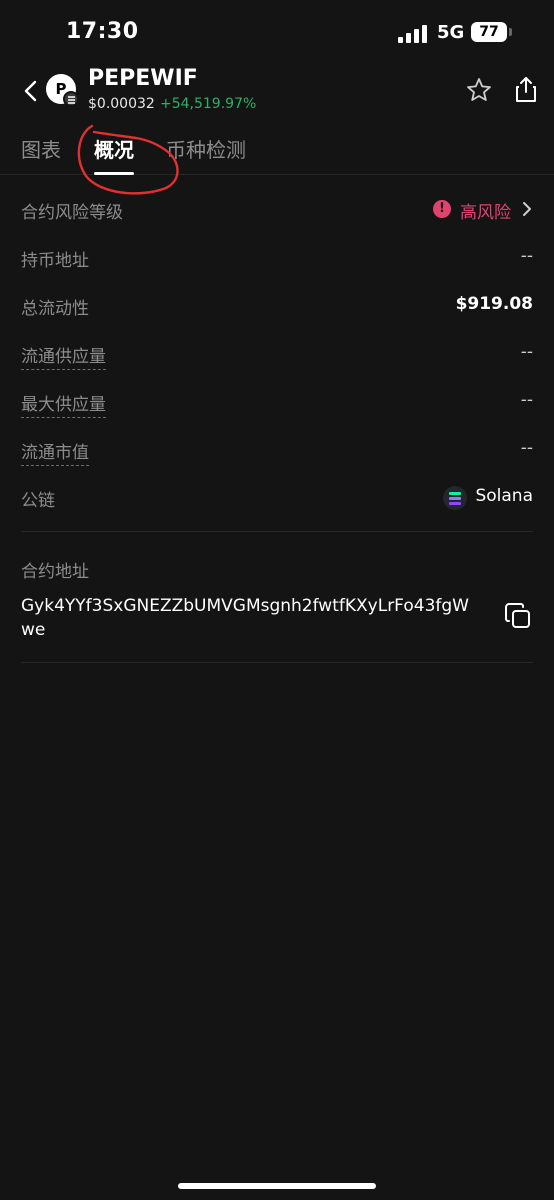 The height and width of the screenshot is (1200, 554). I want to click on chain-label: 公链, so click(38, 501).